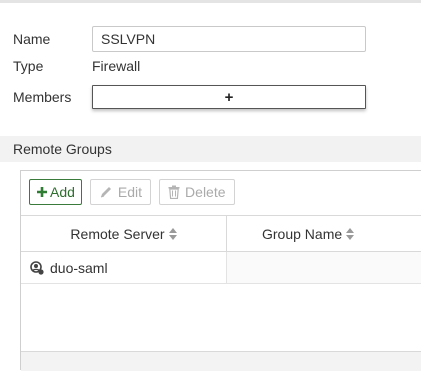 Image resolution: width=421 pixels, height=371 pixels. Describe the element at coordinates (42, 97) in the screenshot. I see `members-label: Members` at that location.